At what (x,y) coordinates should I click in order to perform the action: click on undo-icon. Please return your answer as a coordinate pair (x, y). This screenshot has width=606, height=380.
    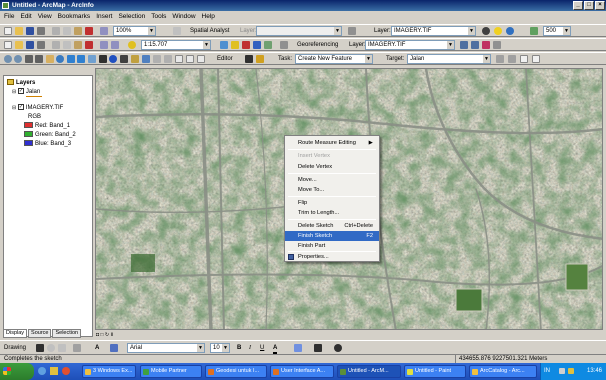
    Looking at the image, I should click on (104, 31).